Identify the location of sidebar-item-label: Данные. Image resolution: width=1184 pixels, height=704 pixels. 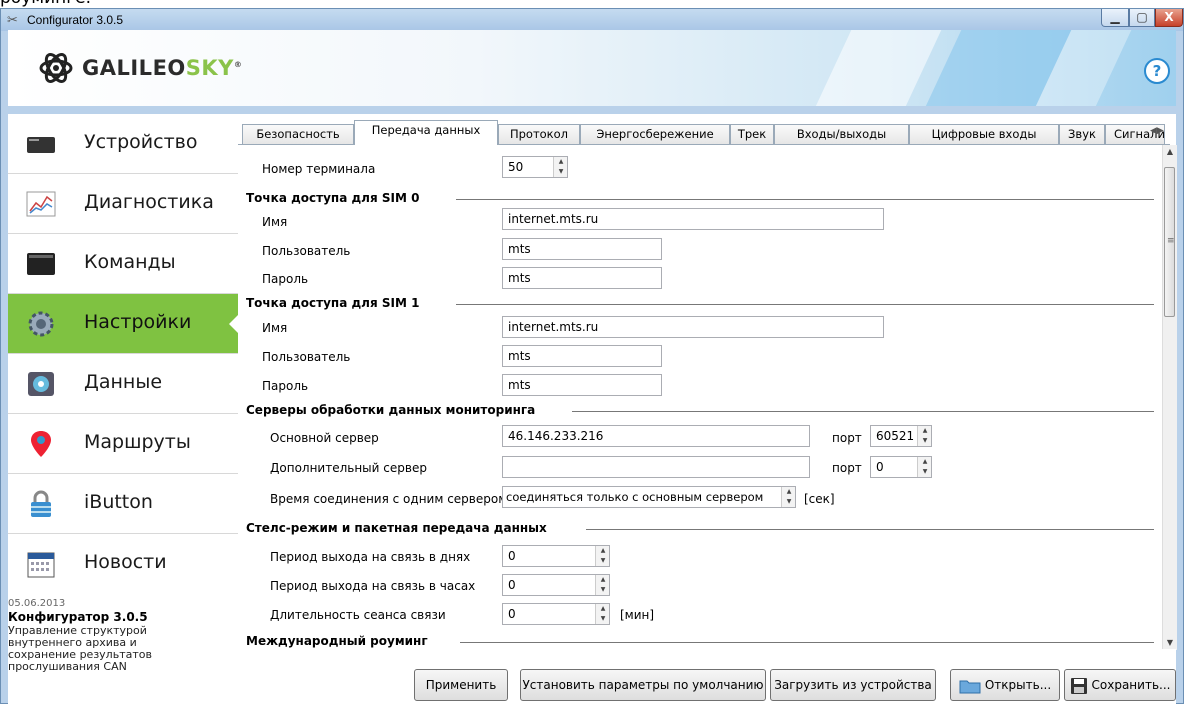
(123, 382).